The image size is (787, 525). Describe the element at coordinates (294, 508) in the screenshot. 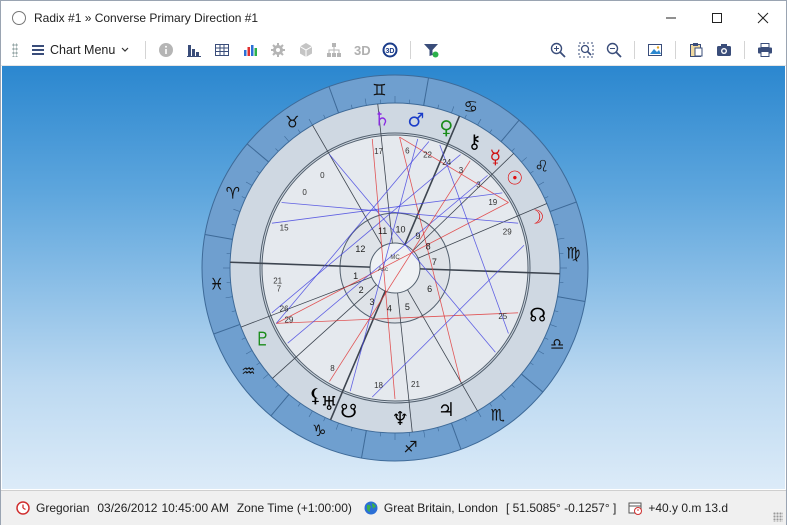

I see `time-zone: Zone Time (+1:00:00)` at that location.